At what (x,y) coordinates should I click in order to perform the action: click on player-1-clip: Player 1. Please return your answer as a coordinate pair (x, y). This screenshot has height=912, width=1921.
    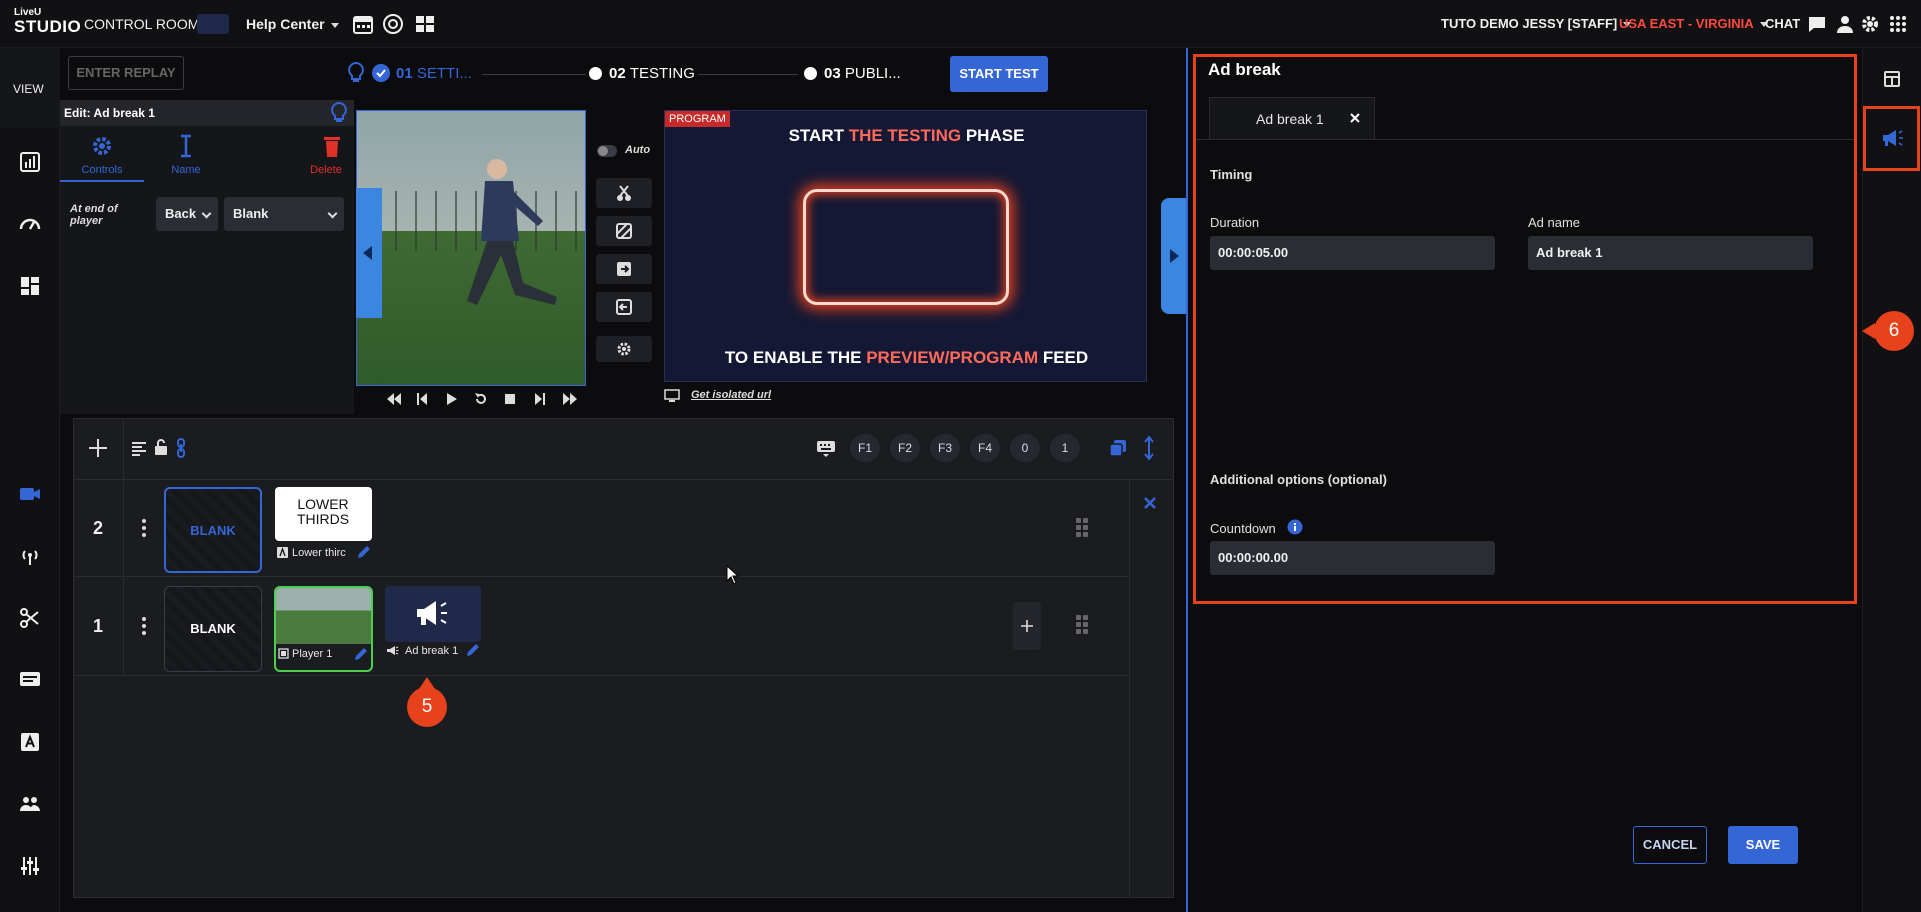
    Looking at the image, I should click on (323, 629).